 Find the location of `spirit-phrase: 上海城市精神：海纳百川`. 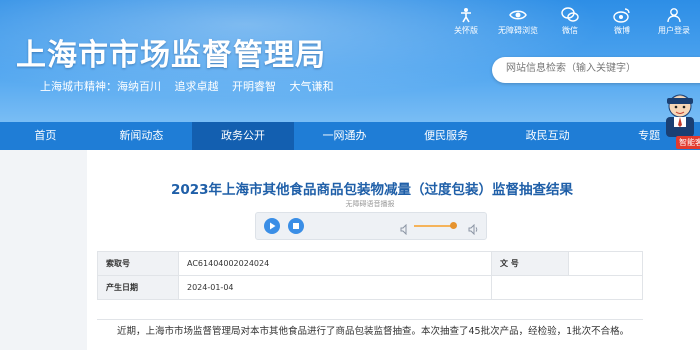

spirit-phrase: 上海城市精神：海纳百川 is located at coordinates (100, 86).